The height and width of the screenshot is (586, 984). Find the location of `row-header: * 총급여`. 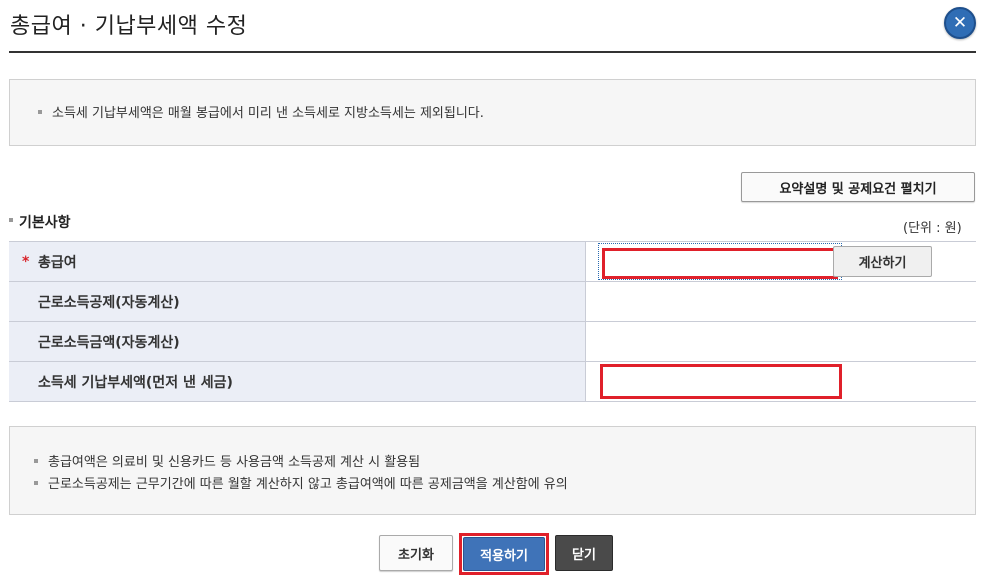

row-header: * 총급여 is located at coordinates (297, 261).